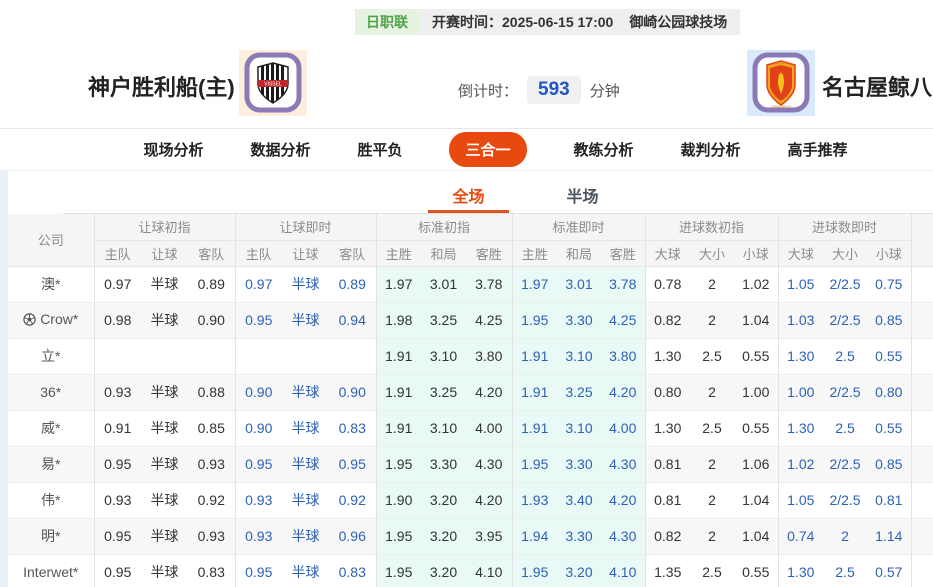 This screenshot has width=933, height=587. I want to click on table-header-groups: 公司 让球初指 让球即时 标准初指 标准即时 进球数初指 进球数即时, so click(470, 240).